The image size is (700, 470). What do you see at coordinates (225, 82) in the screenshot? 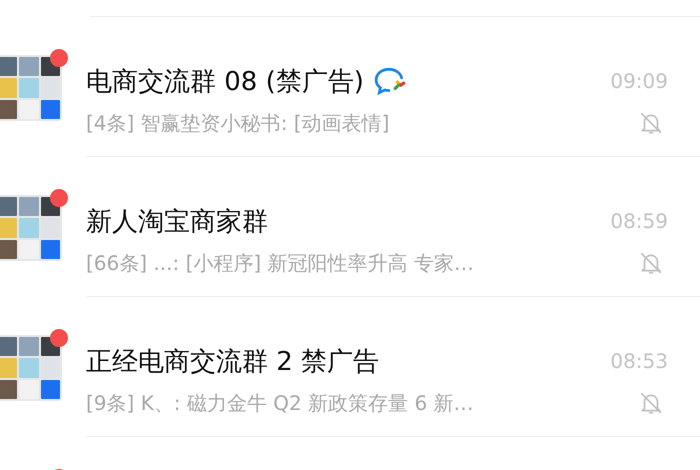
I see `chat-title: 电商交流群 08 (禁广告)` at bounding box center [225, 82].